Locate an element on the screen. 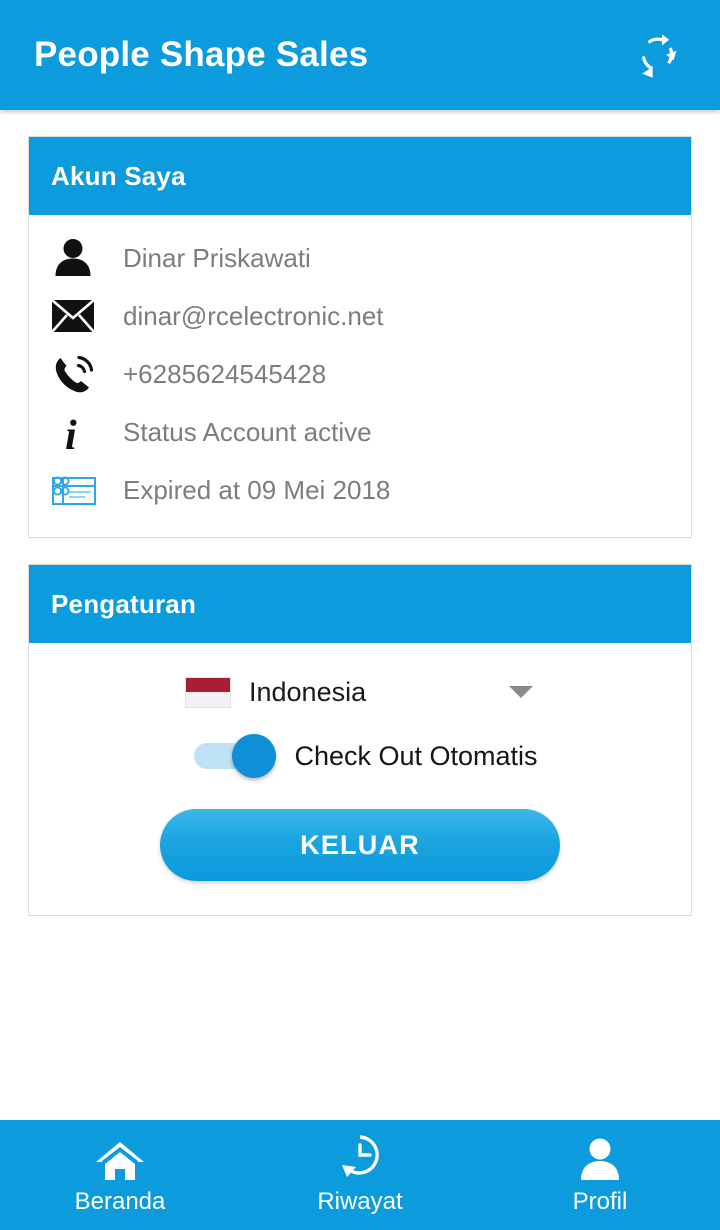 This screenshot has width=720, height=1230. info-icon: i is located at coordinates (80, 432).